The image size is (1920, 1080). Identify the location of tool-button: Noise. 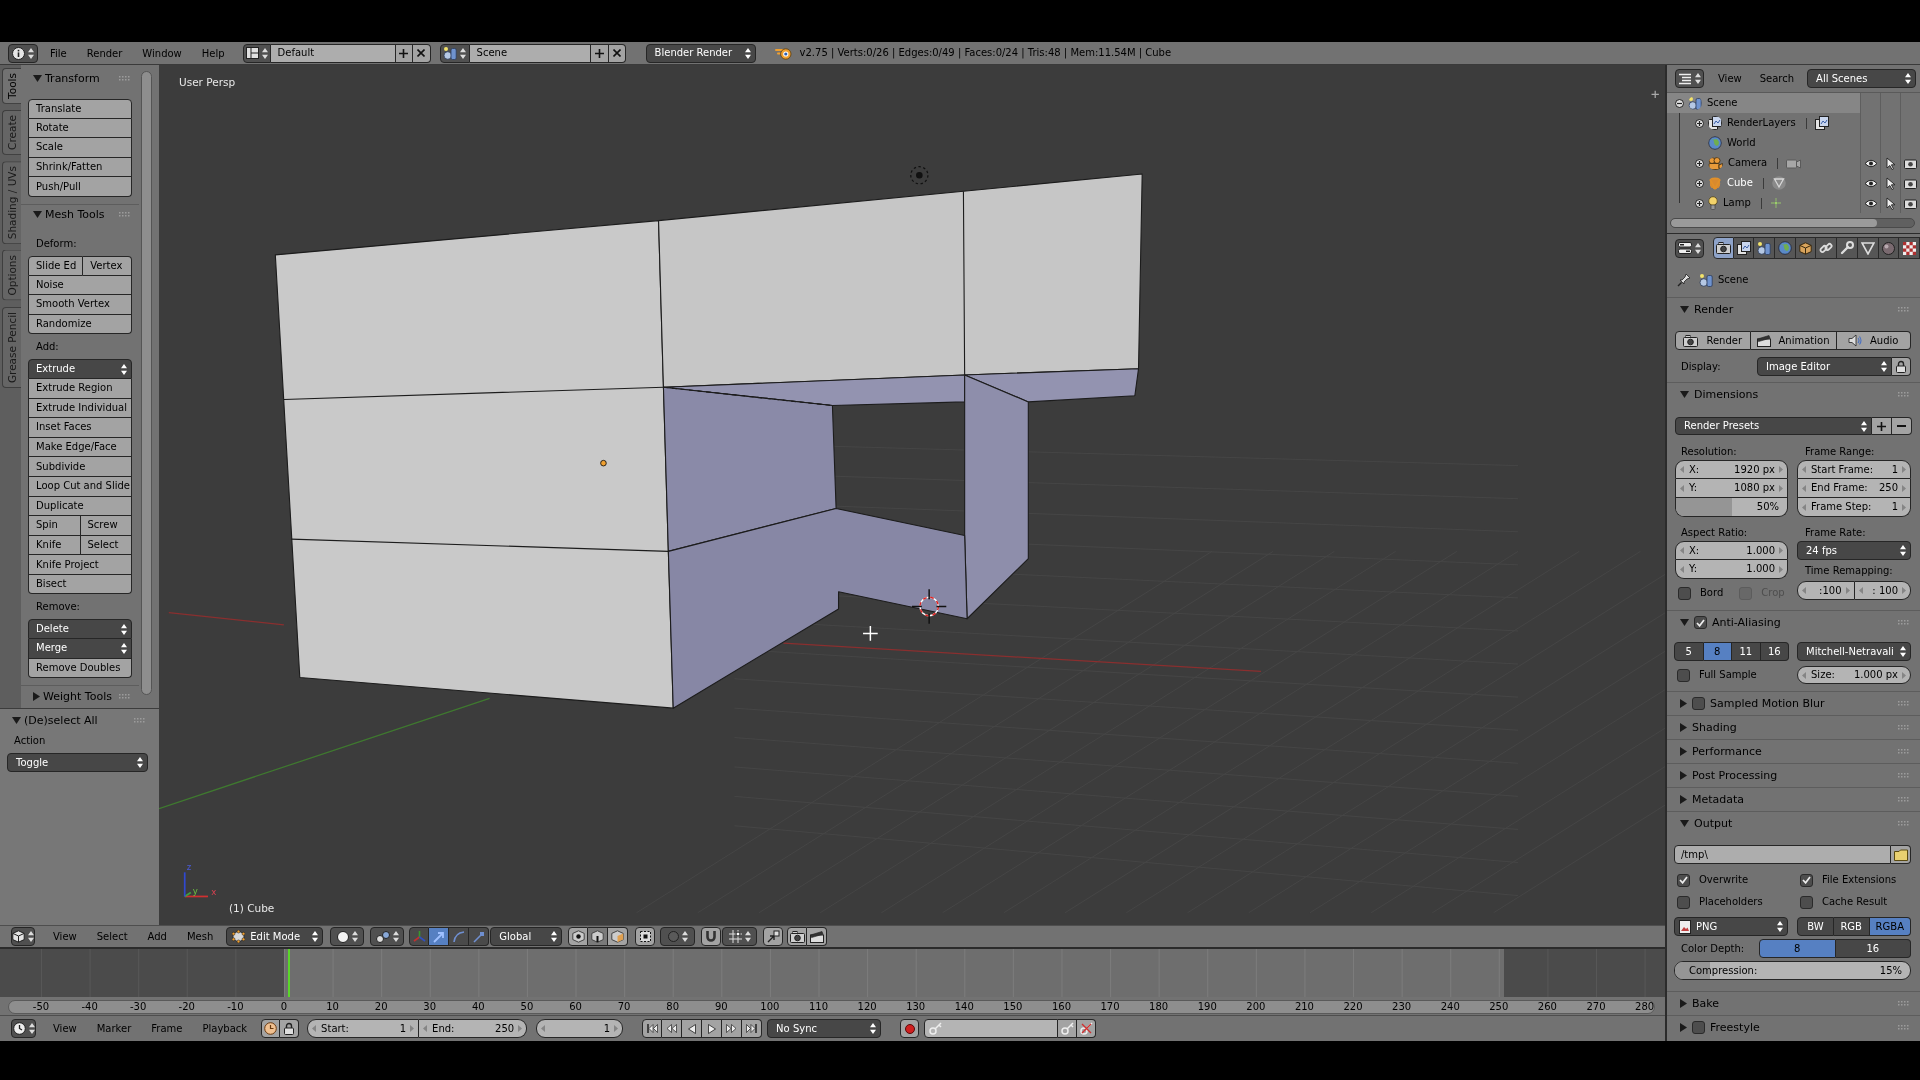
(80, 285).